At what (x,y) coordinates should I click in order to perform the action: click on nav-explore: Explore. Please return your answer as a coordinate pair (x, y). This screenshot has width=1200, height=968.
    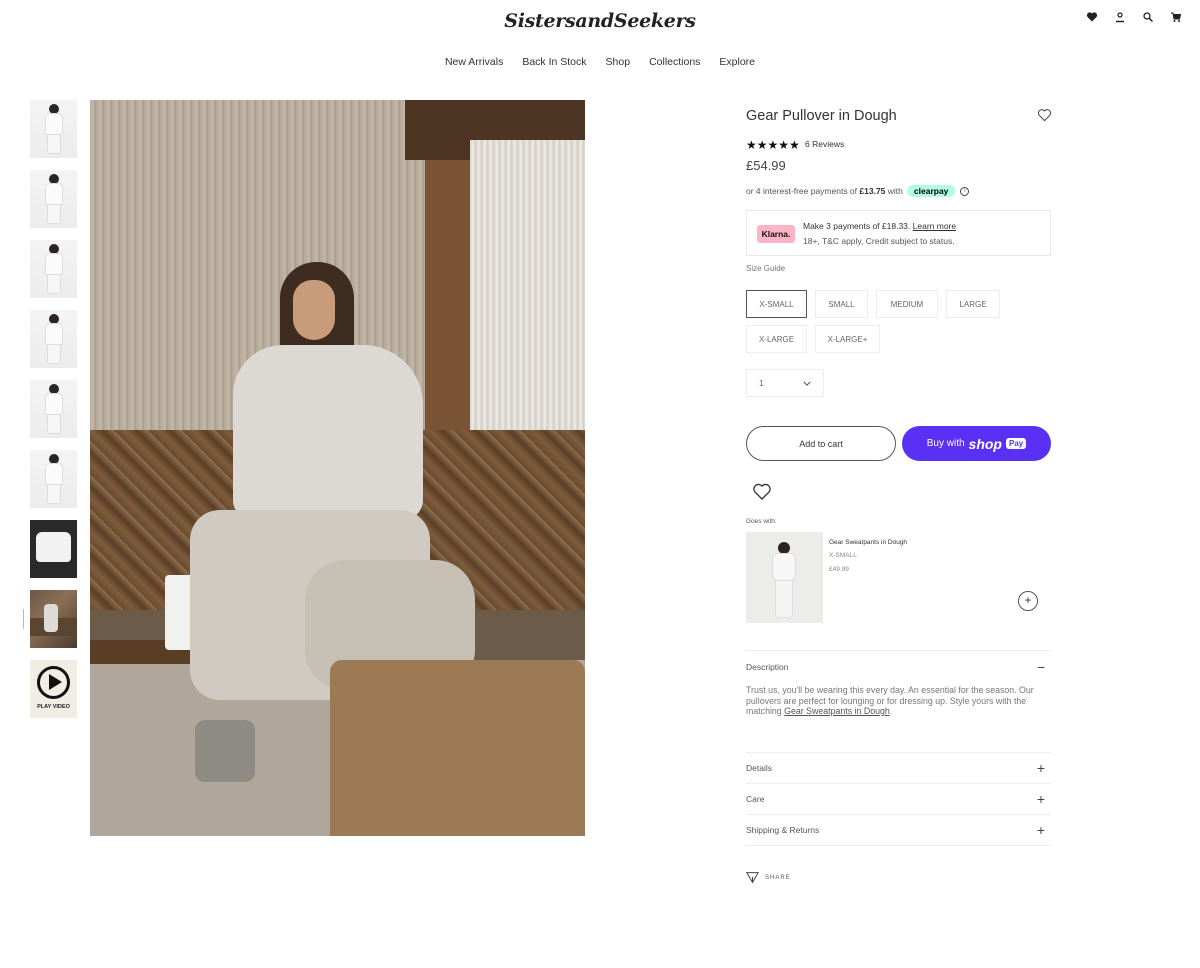
    Looking at the image, I should click on (737, 62).